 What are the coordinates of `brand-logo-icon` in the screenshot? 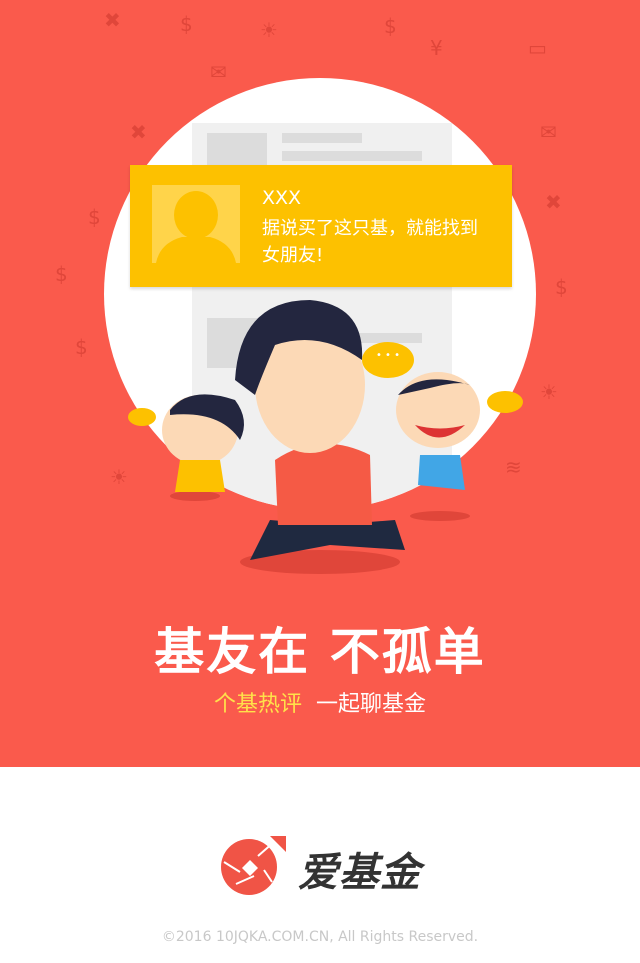 It's located at (255, 864).